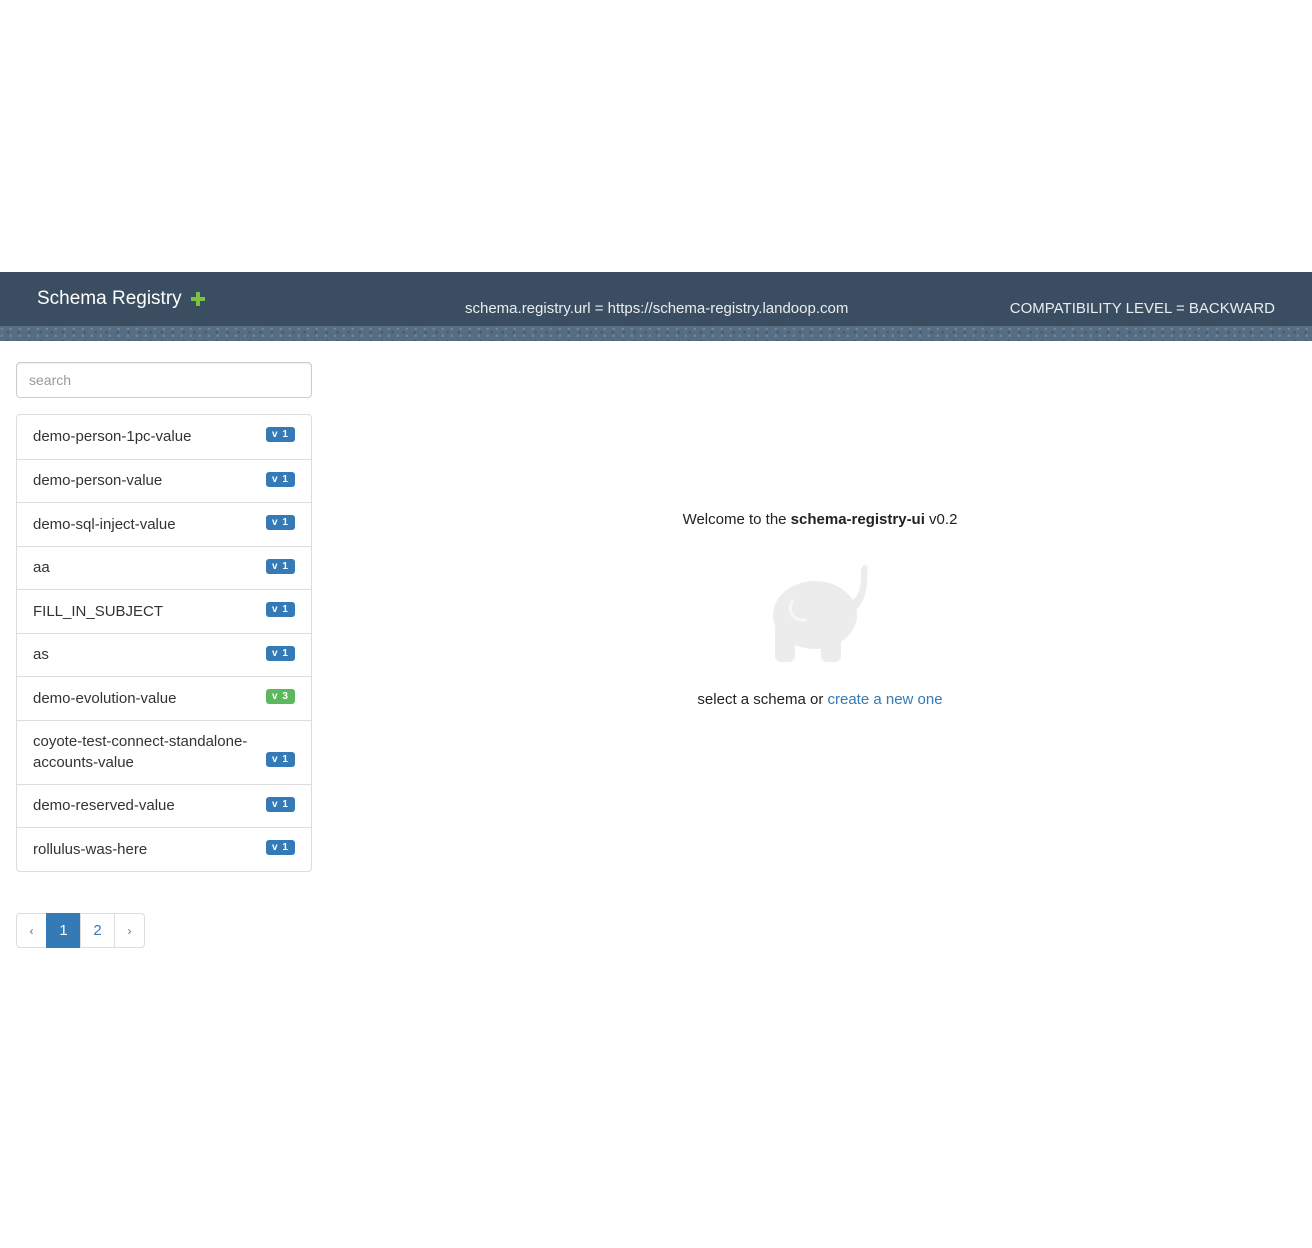  I want to click on compatibility-level-text: COMPATIBILITY LEVEL = BACKWARD, so click(1142, 308).